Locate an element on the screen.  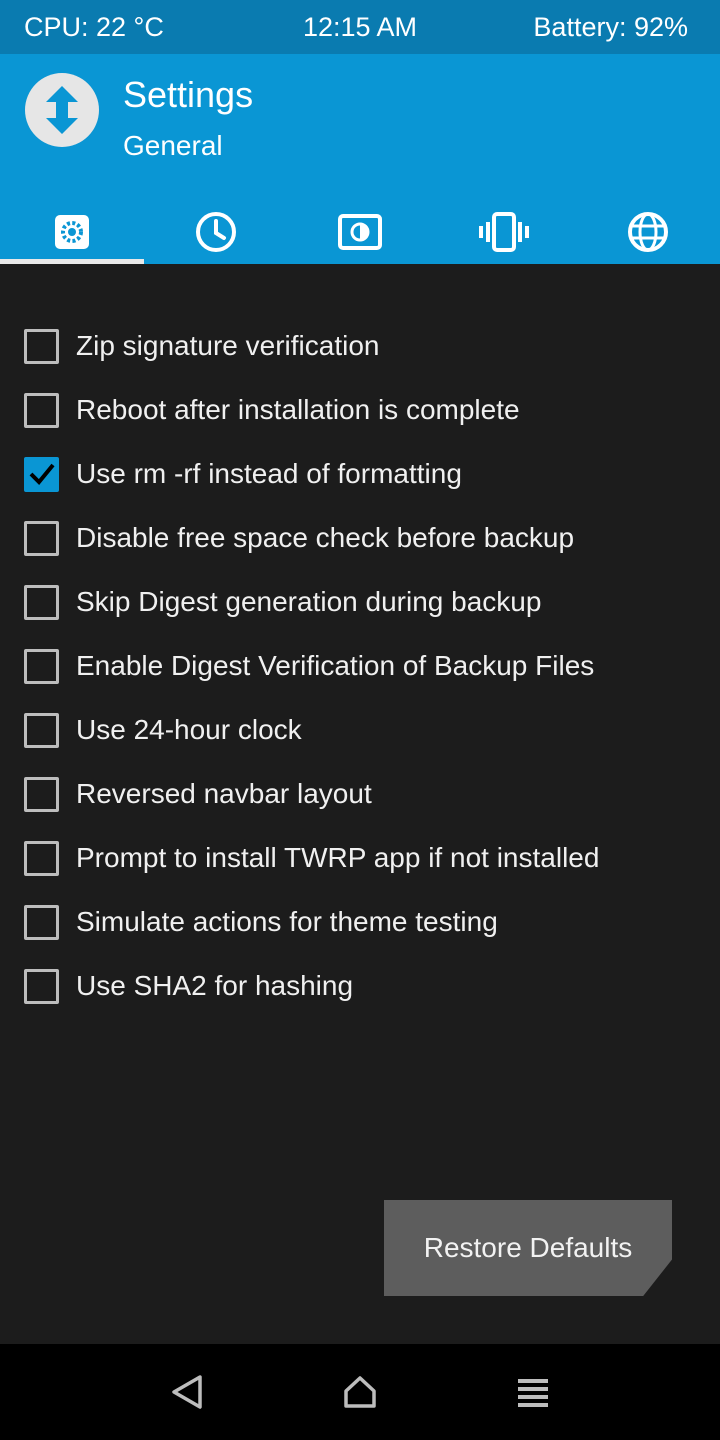
setting-label: Simulate actions for theme testing is located at coordinates (287, 921).